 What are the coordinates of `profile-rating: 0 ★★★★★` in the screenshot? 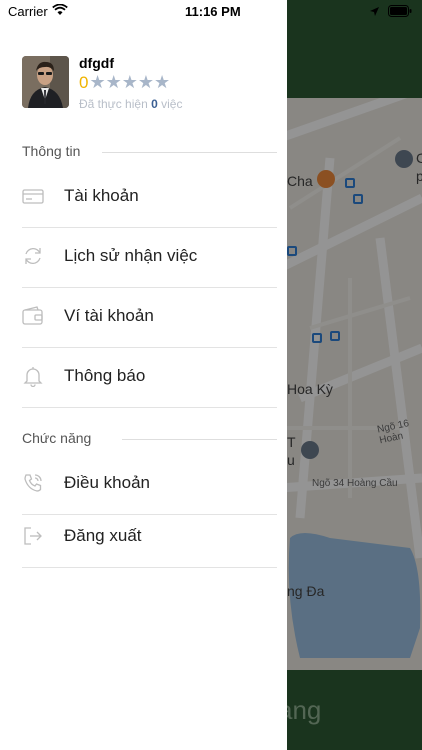 It's located at (124, 82).